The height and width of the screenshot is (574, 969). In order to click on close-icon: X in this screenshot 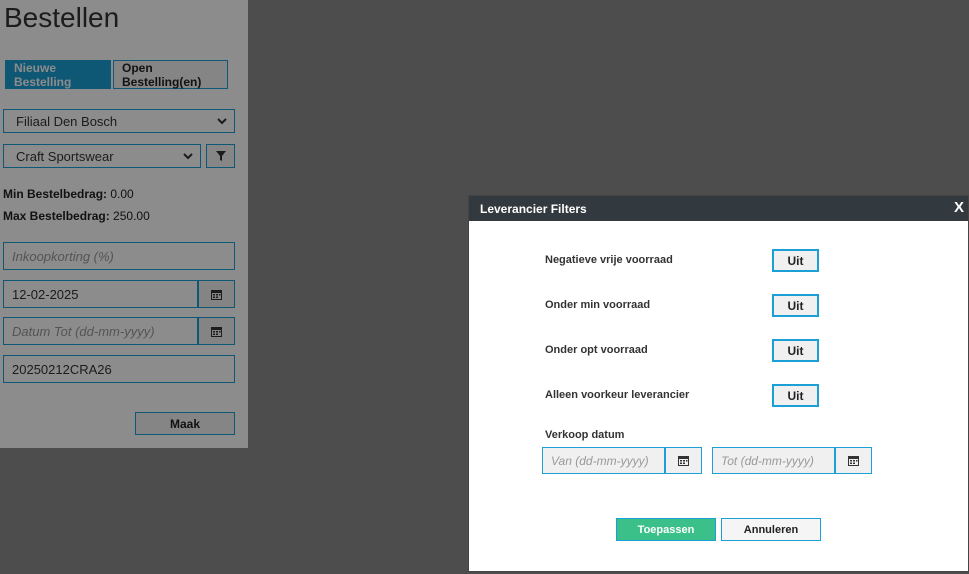, I will do `click(959, 208)`.